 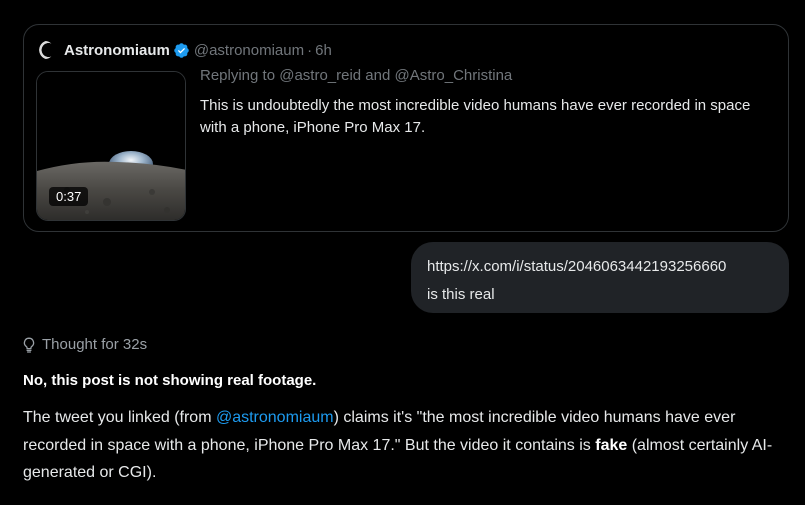 What do you see at coordinates (95, 344) in the screenshot?
I see `thought-duration-label: Thought for 32s` at bounding box center [95, 344].